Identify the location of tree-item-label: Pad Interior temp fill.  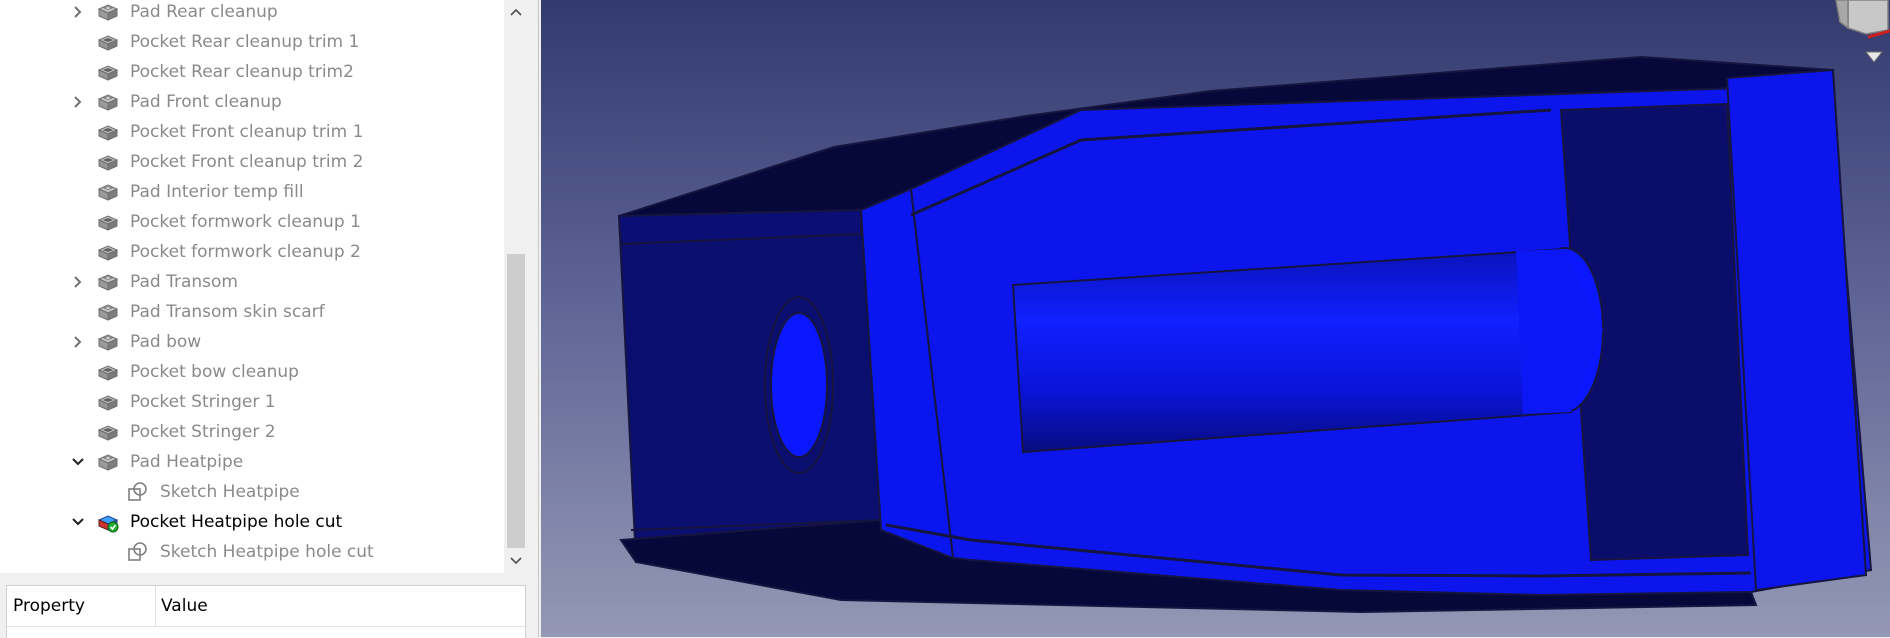
(217, 192).